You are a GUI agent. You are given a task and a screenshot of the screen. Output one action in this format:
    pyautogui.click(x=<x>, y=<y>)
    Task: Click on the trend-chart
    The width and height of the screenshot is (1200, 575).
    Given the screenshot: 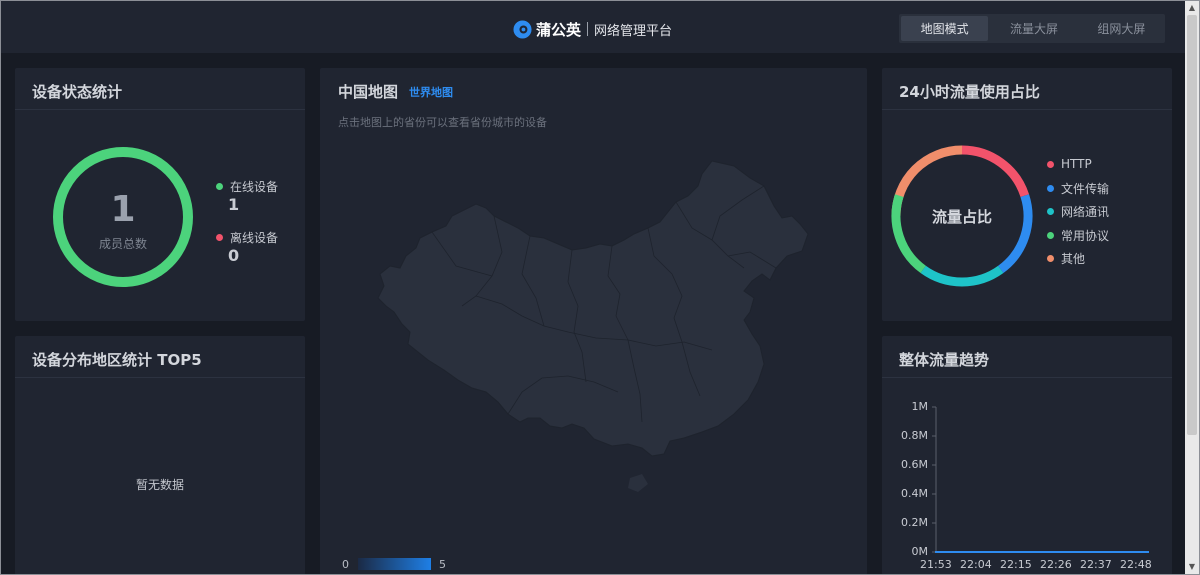 What is the action you would take?
    pyautogui.click(x=1027, y=455)
    